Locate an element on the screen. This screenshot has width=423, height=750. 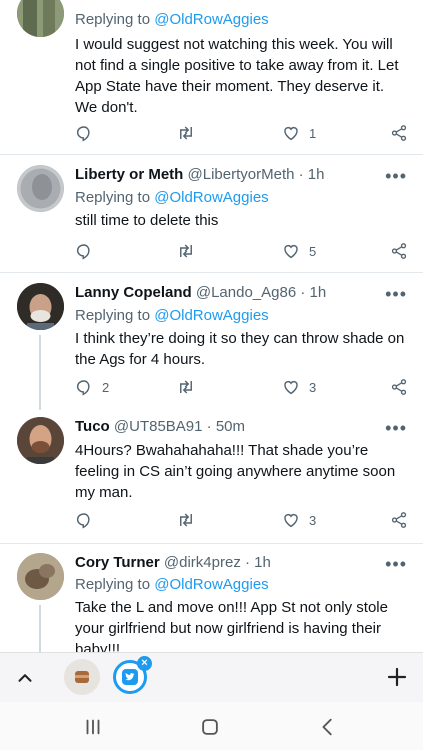
display-name: Lanny Copeland is located at coordinates (133, 292).